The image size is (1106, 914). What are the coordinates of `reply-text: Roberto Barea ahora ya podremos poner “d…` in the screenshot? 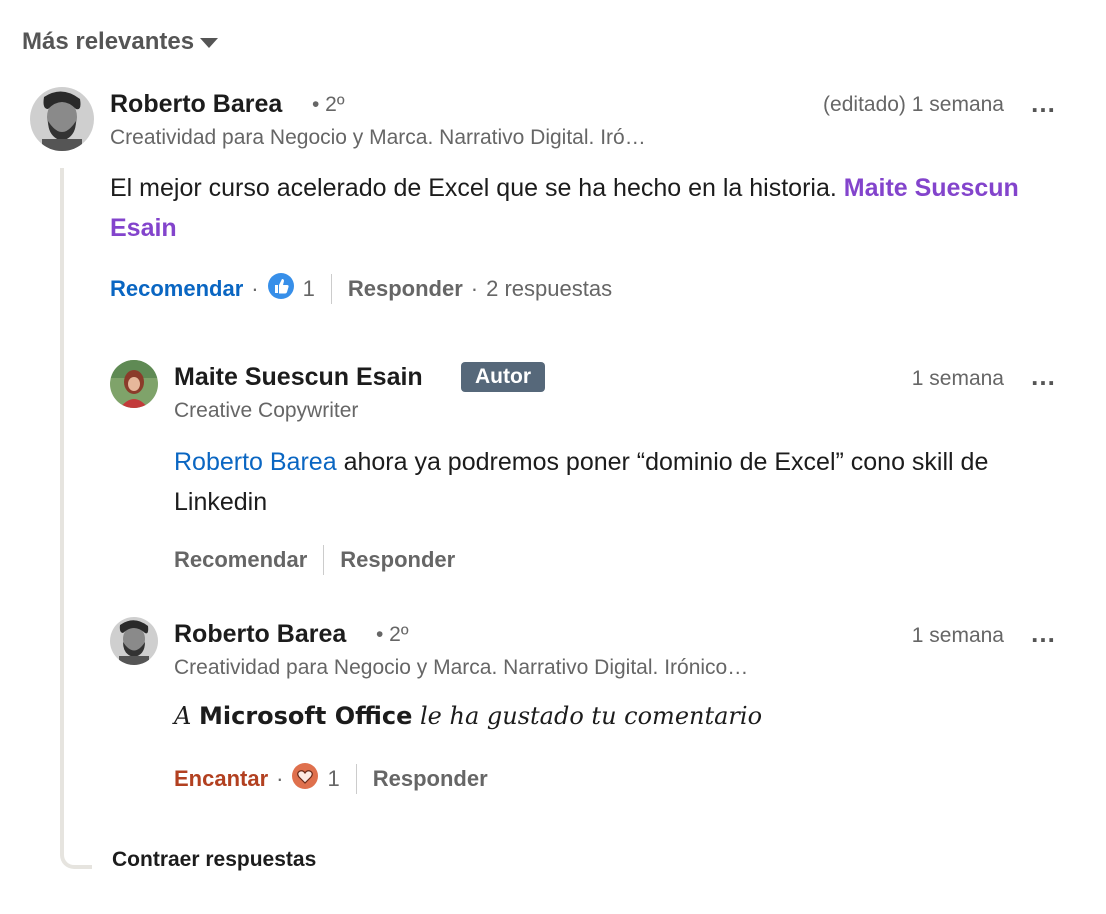 It's located at (614, 482).